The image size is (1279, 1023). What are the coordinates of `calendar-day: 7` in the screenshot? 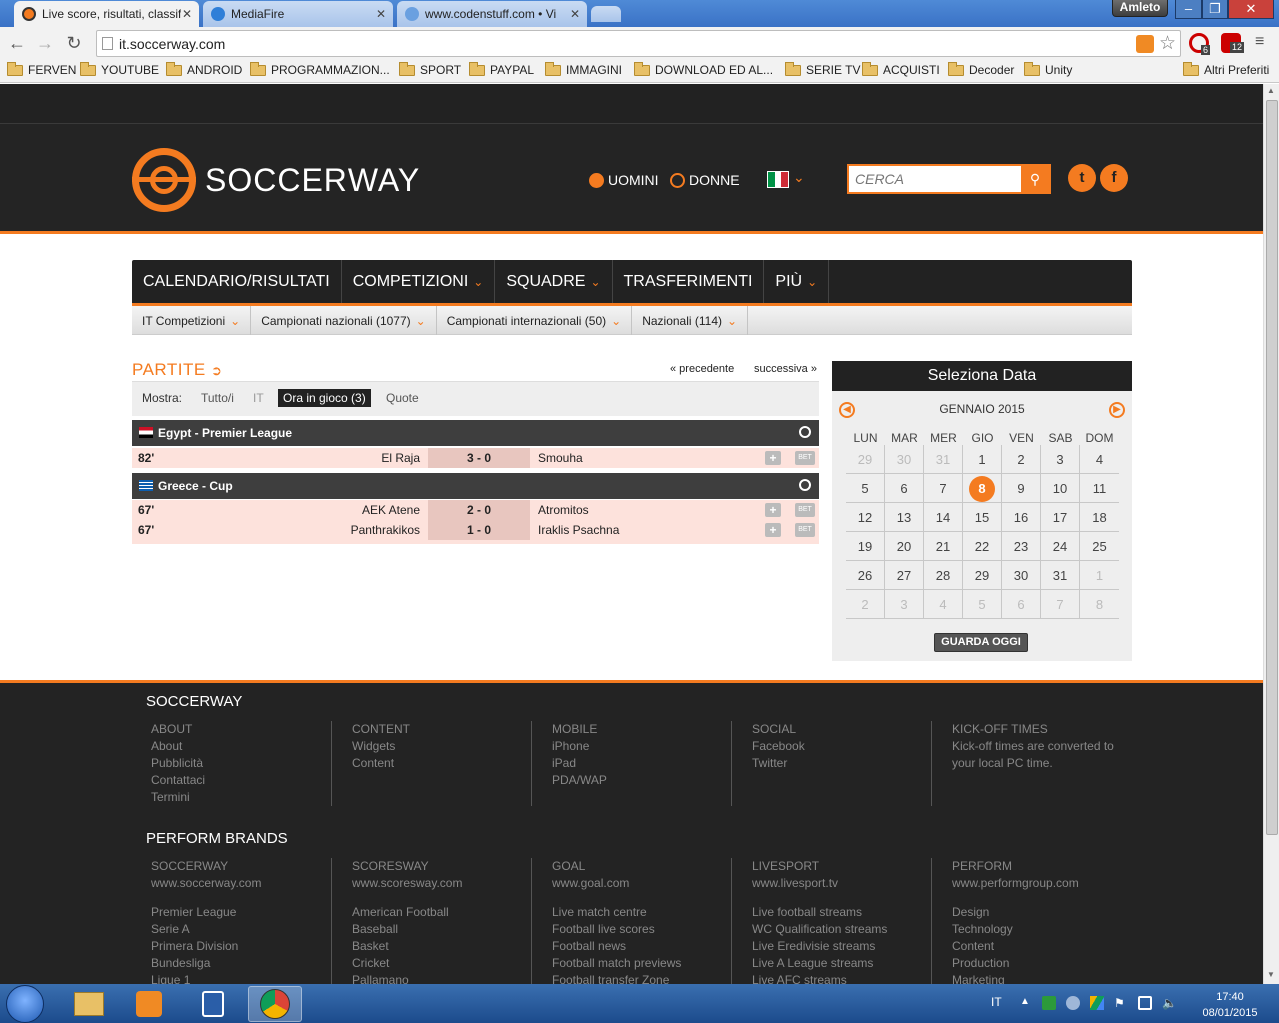 It's located at (1060, 604).